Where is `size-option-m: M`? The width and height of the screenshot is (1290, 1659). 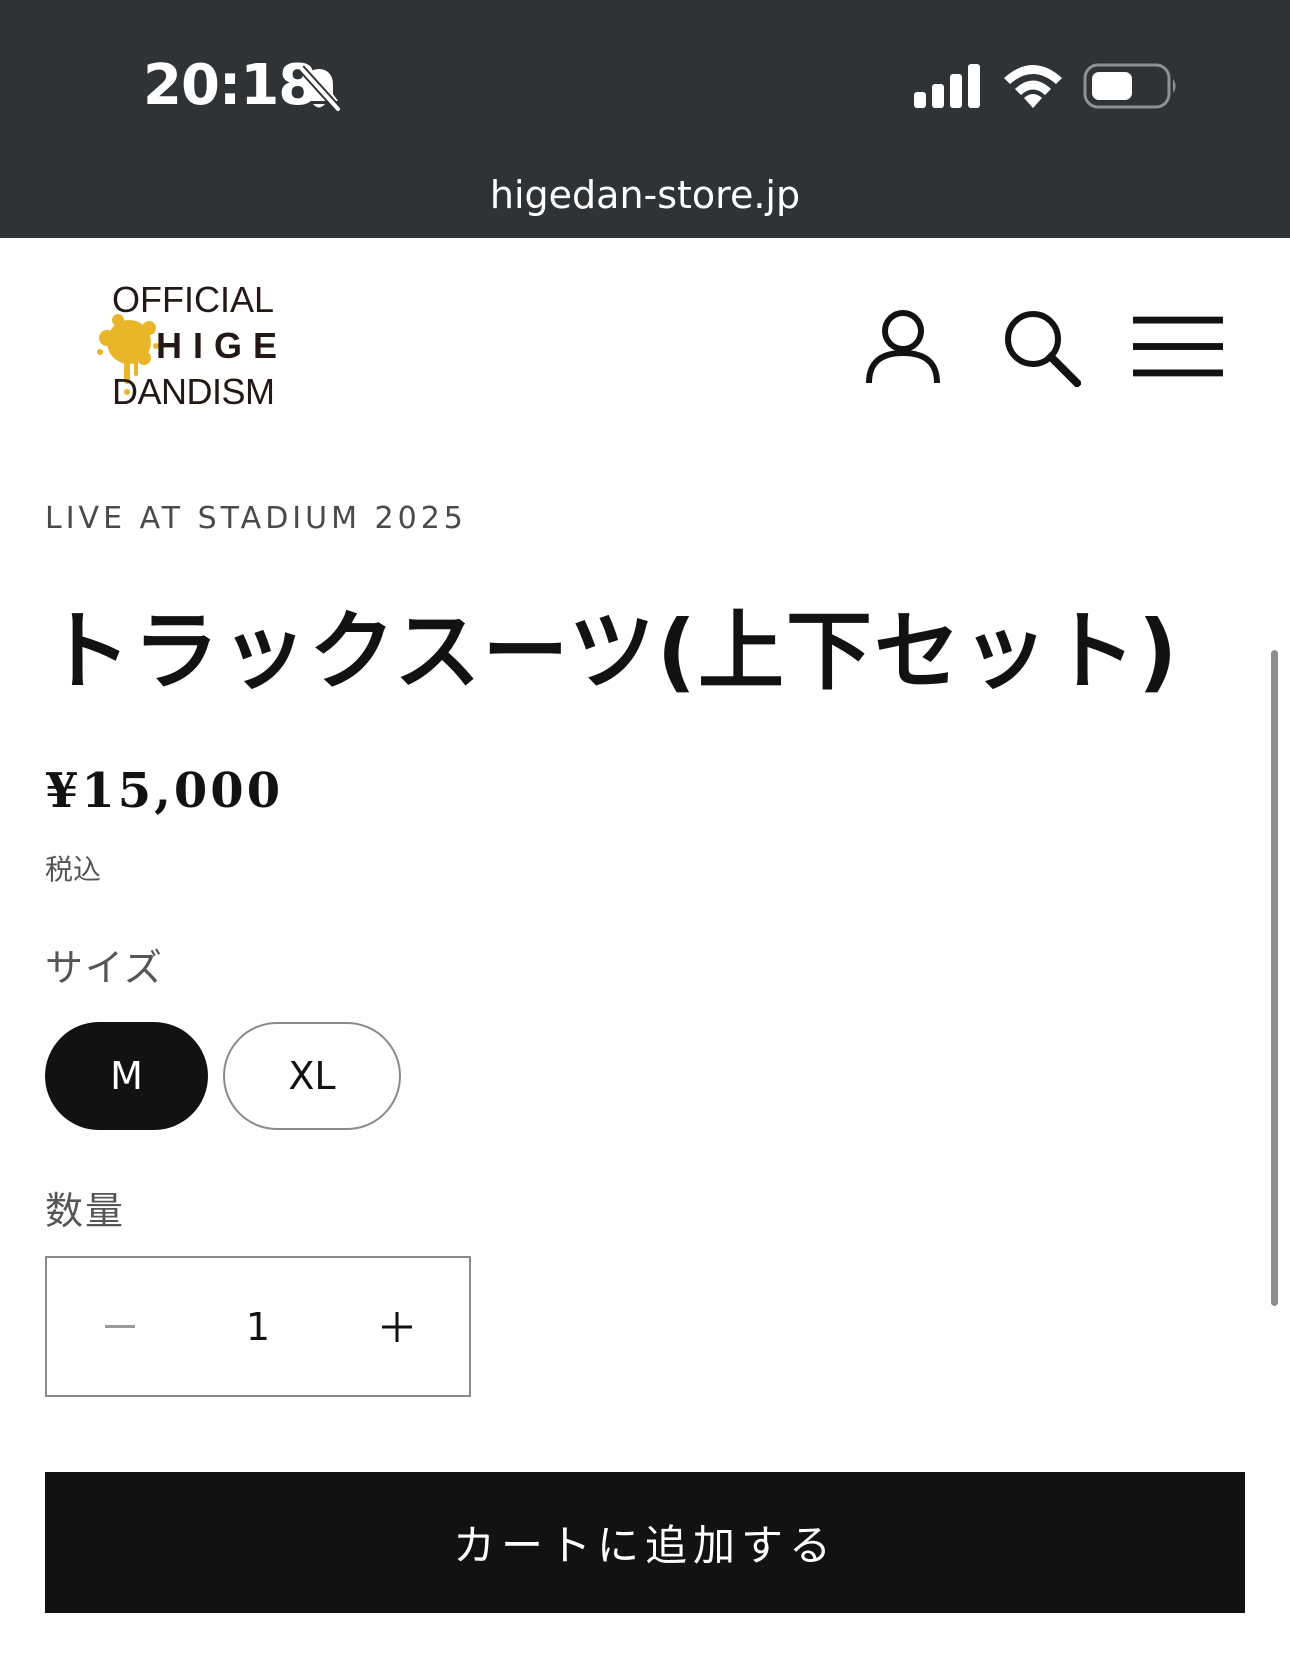 size-option-m: M is located at coordinates (126, 1076).